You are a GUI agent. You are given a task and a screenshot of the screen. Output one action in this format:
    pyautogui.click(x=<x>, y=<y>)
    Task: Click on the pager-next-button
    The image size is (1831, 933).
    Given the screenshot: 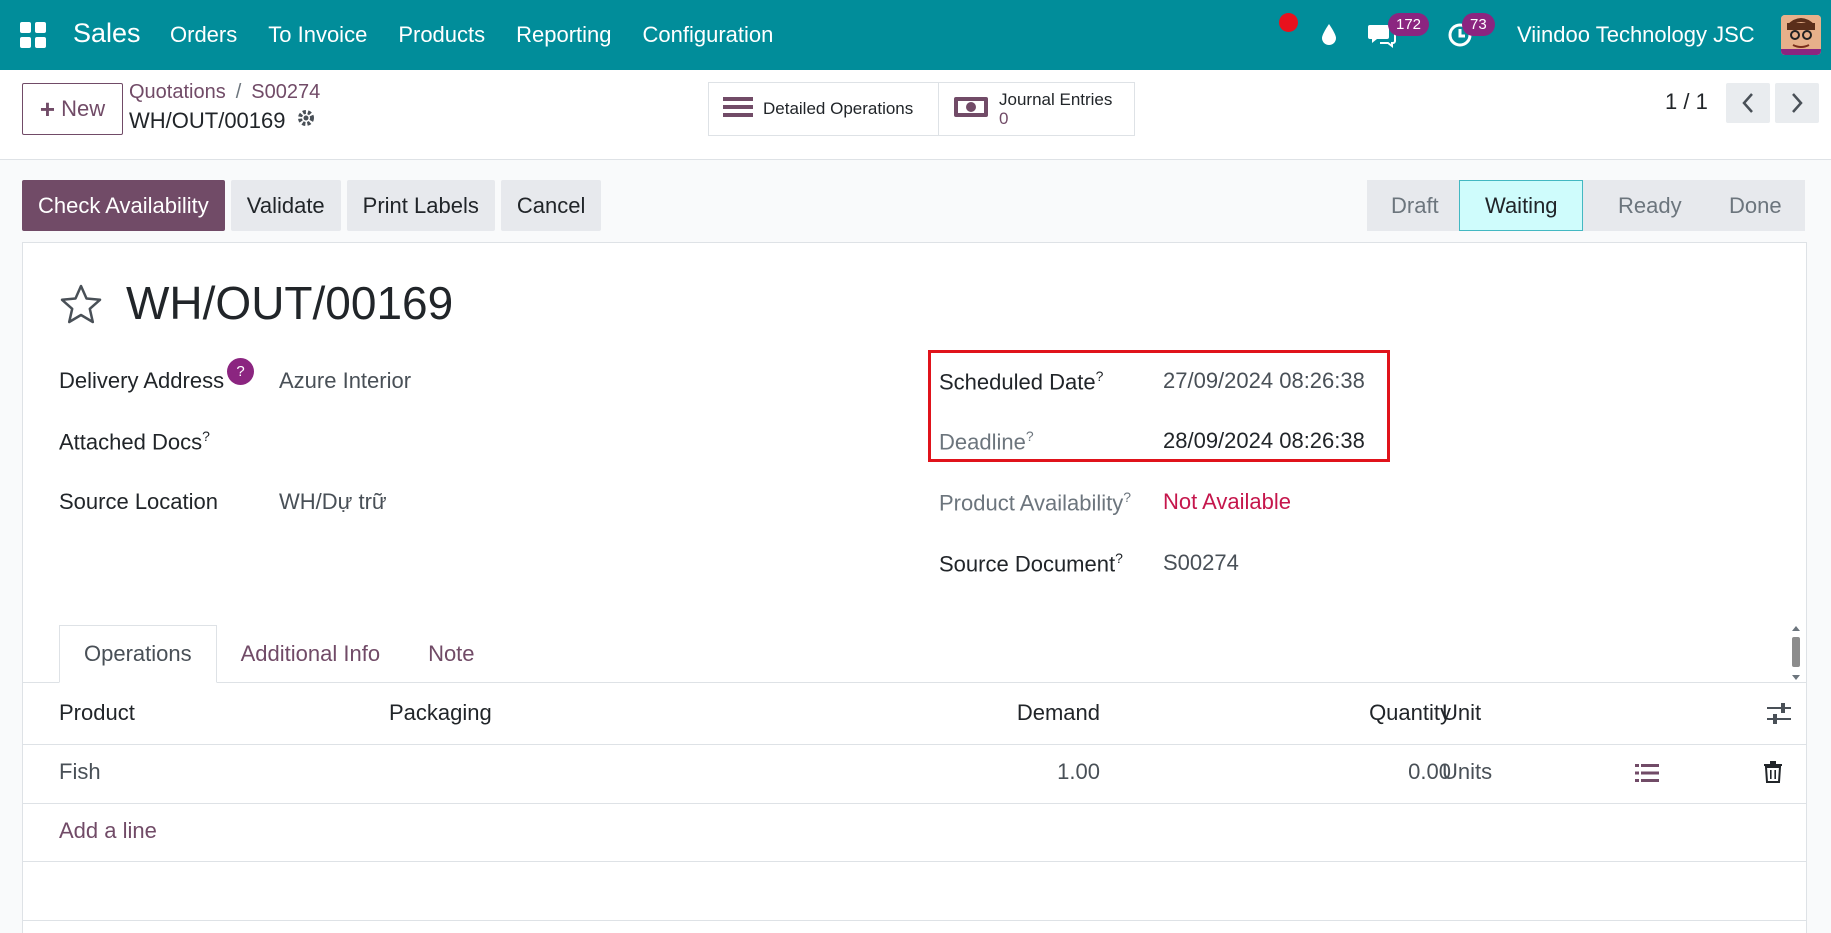 What is the action you would take?
    pyautogui.click(x=1797, y=103)
    